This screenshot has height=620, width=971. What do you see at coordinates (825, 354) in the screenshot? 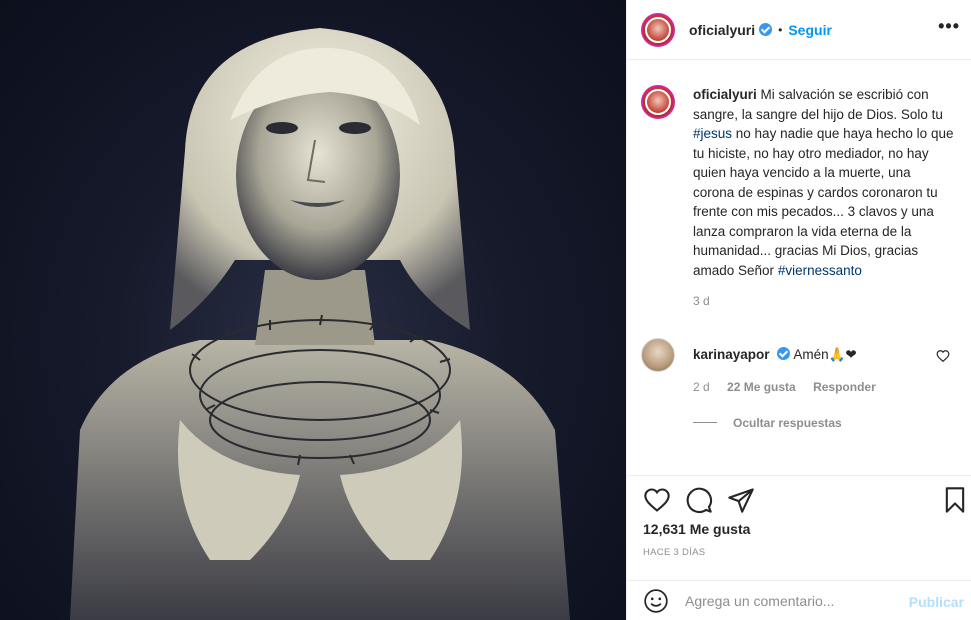
I see `comment-text: Amén🙏❤` at bounding box center [825, 354].